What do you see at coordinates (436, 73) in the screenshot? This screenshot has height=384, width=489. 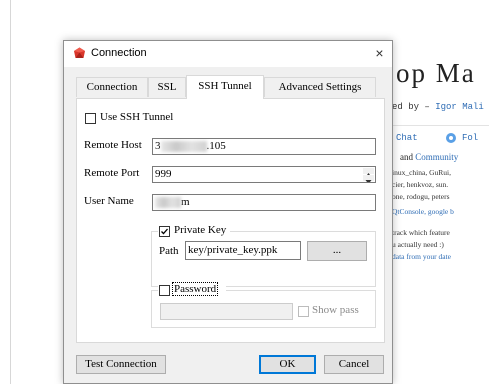 I see `bg-heading: op Ma` at bounding box center [436, 73].